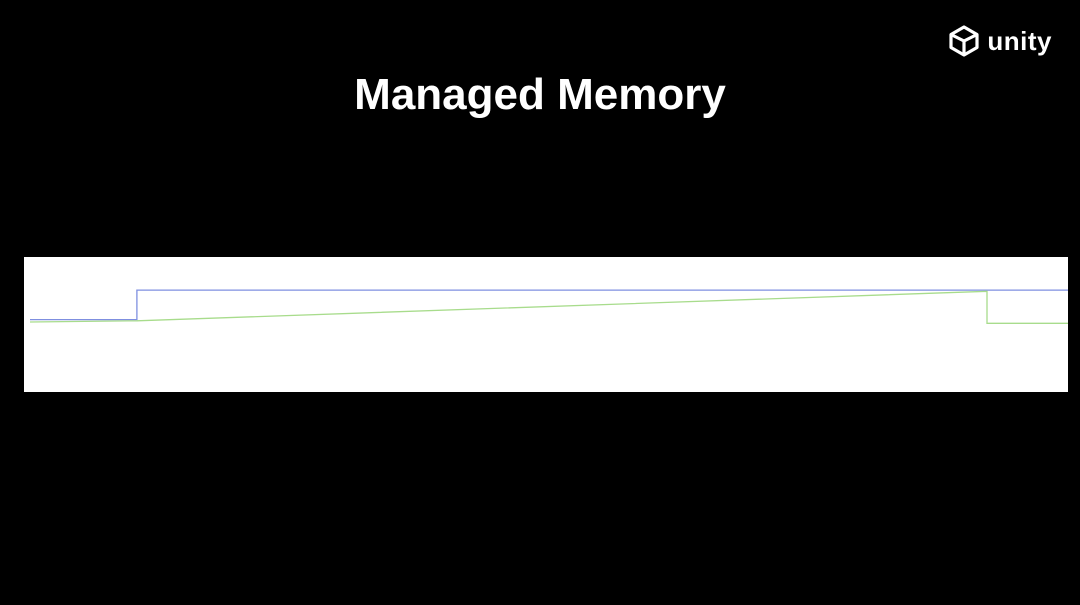  I want to click on unity-logo: unity, so click(999, 41).